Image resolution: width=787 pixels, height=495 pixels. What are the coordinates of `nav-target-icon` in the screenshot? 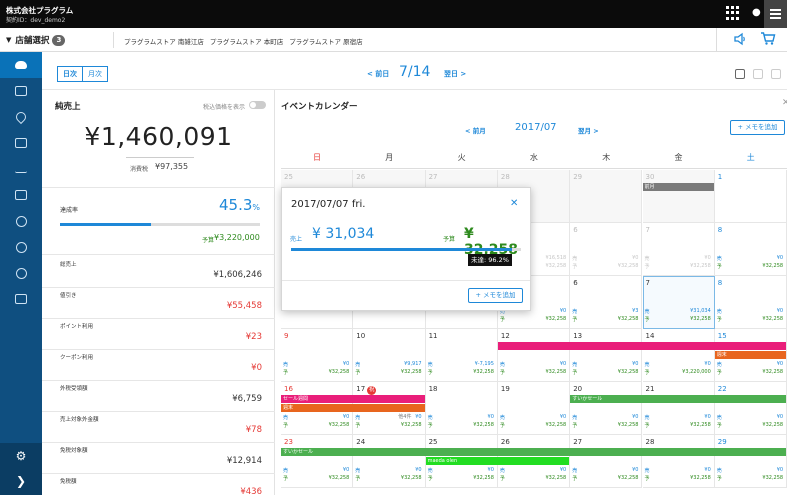 It's located at (21, 247).